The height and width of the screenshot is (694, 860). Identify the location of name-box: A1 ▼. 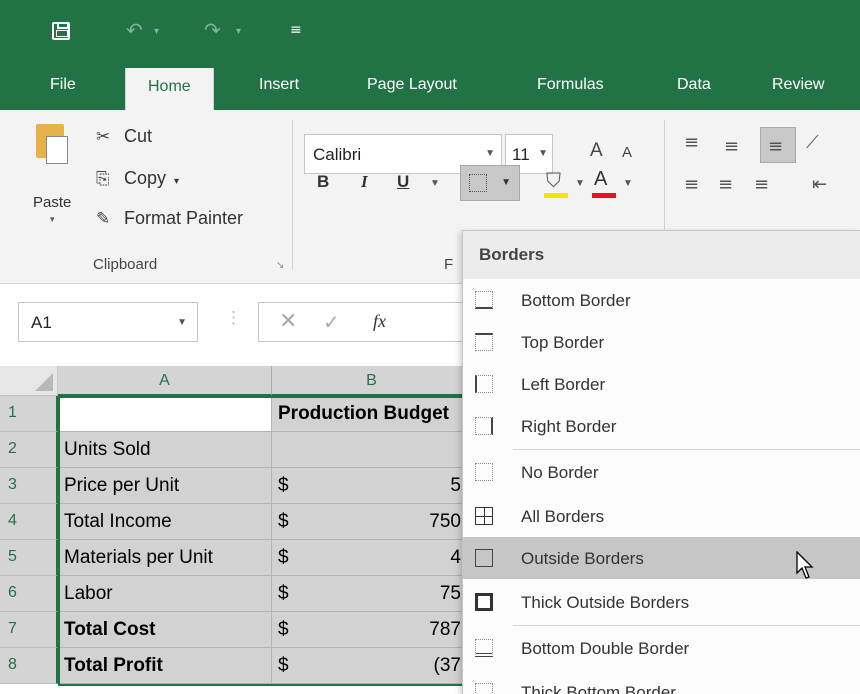
(108, 322).